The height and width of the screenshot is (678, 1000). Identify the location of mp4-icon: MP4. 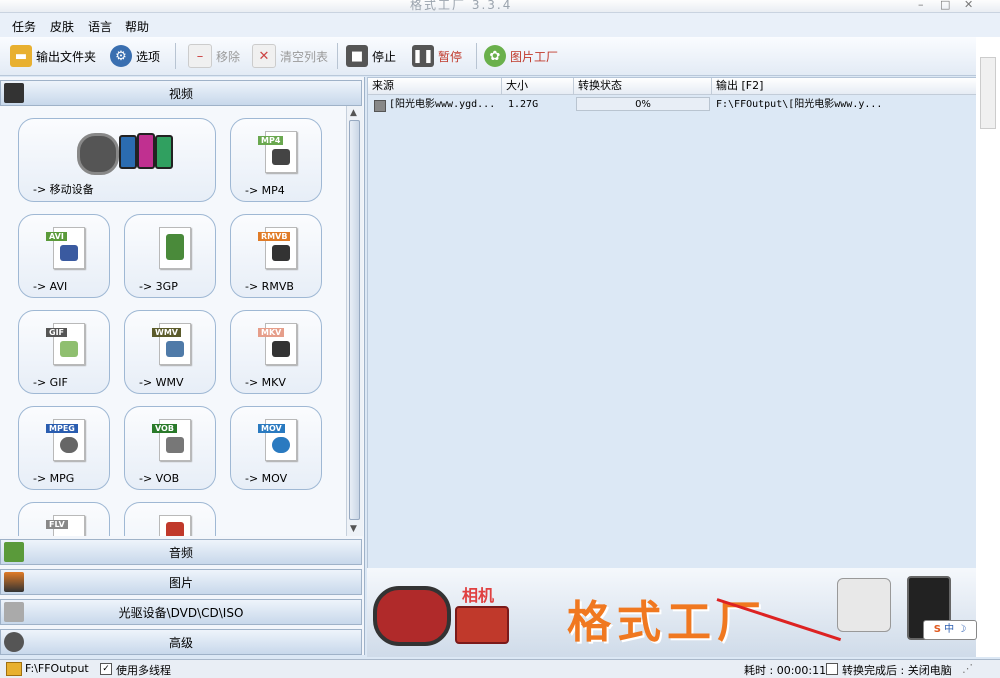
(277, 152).